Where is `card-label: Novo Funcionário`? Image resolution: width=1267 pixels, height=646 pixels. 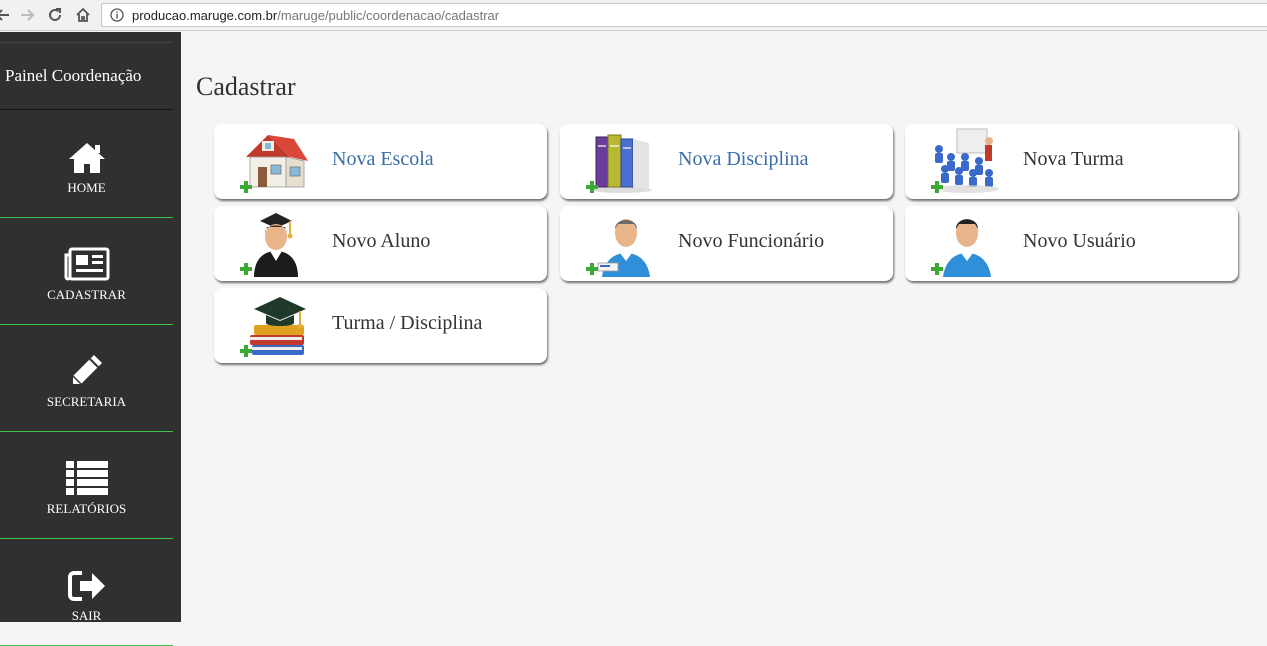 card-label: Novo Funcionário is located at coordinates (751, 241).